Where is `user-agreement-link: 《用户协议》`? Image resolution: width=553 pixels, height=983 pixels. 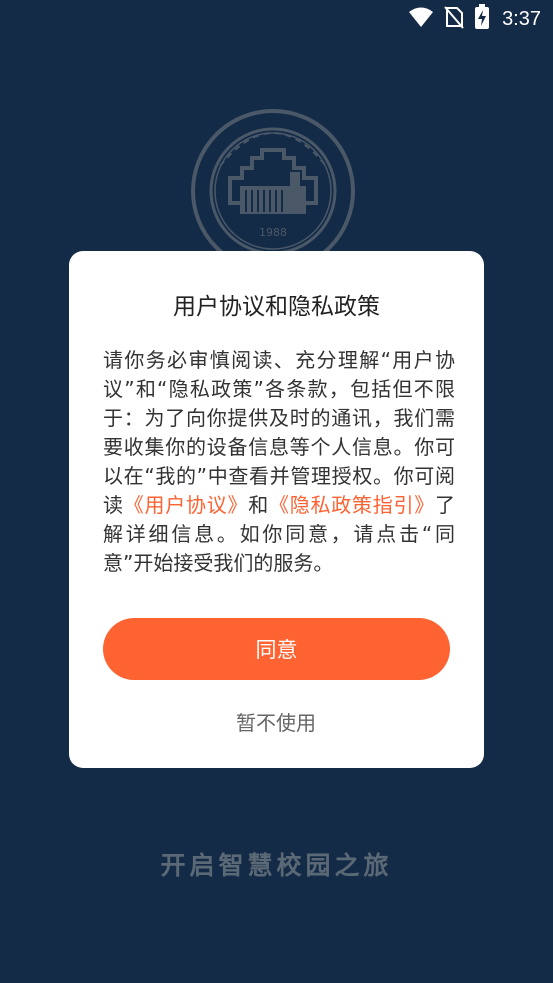
user-agreement-link: 《用户协议》 is located at coordinates (186, 505).